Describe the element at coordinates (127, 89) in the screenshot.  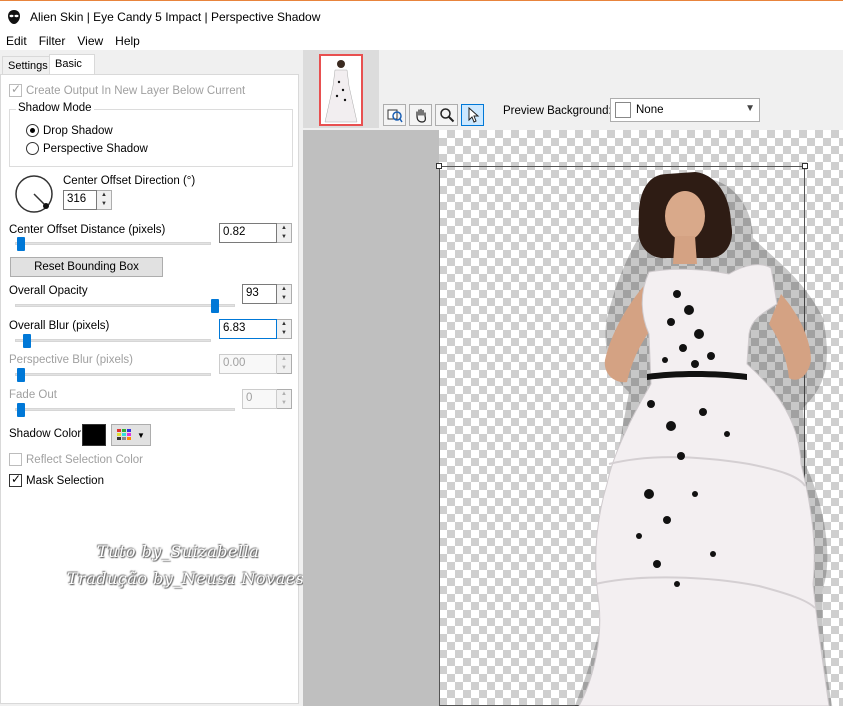
I see `create-output-checkbox: Create Output In New Layer Below Current` at that location.